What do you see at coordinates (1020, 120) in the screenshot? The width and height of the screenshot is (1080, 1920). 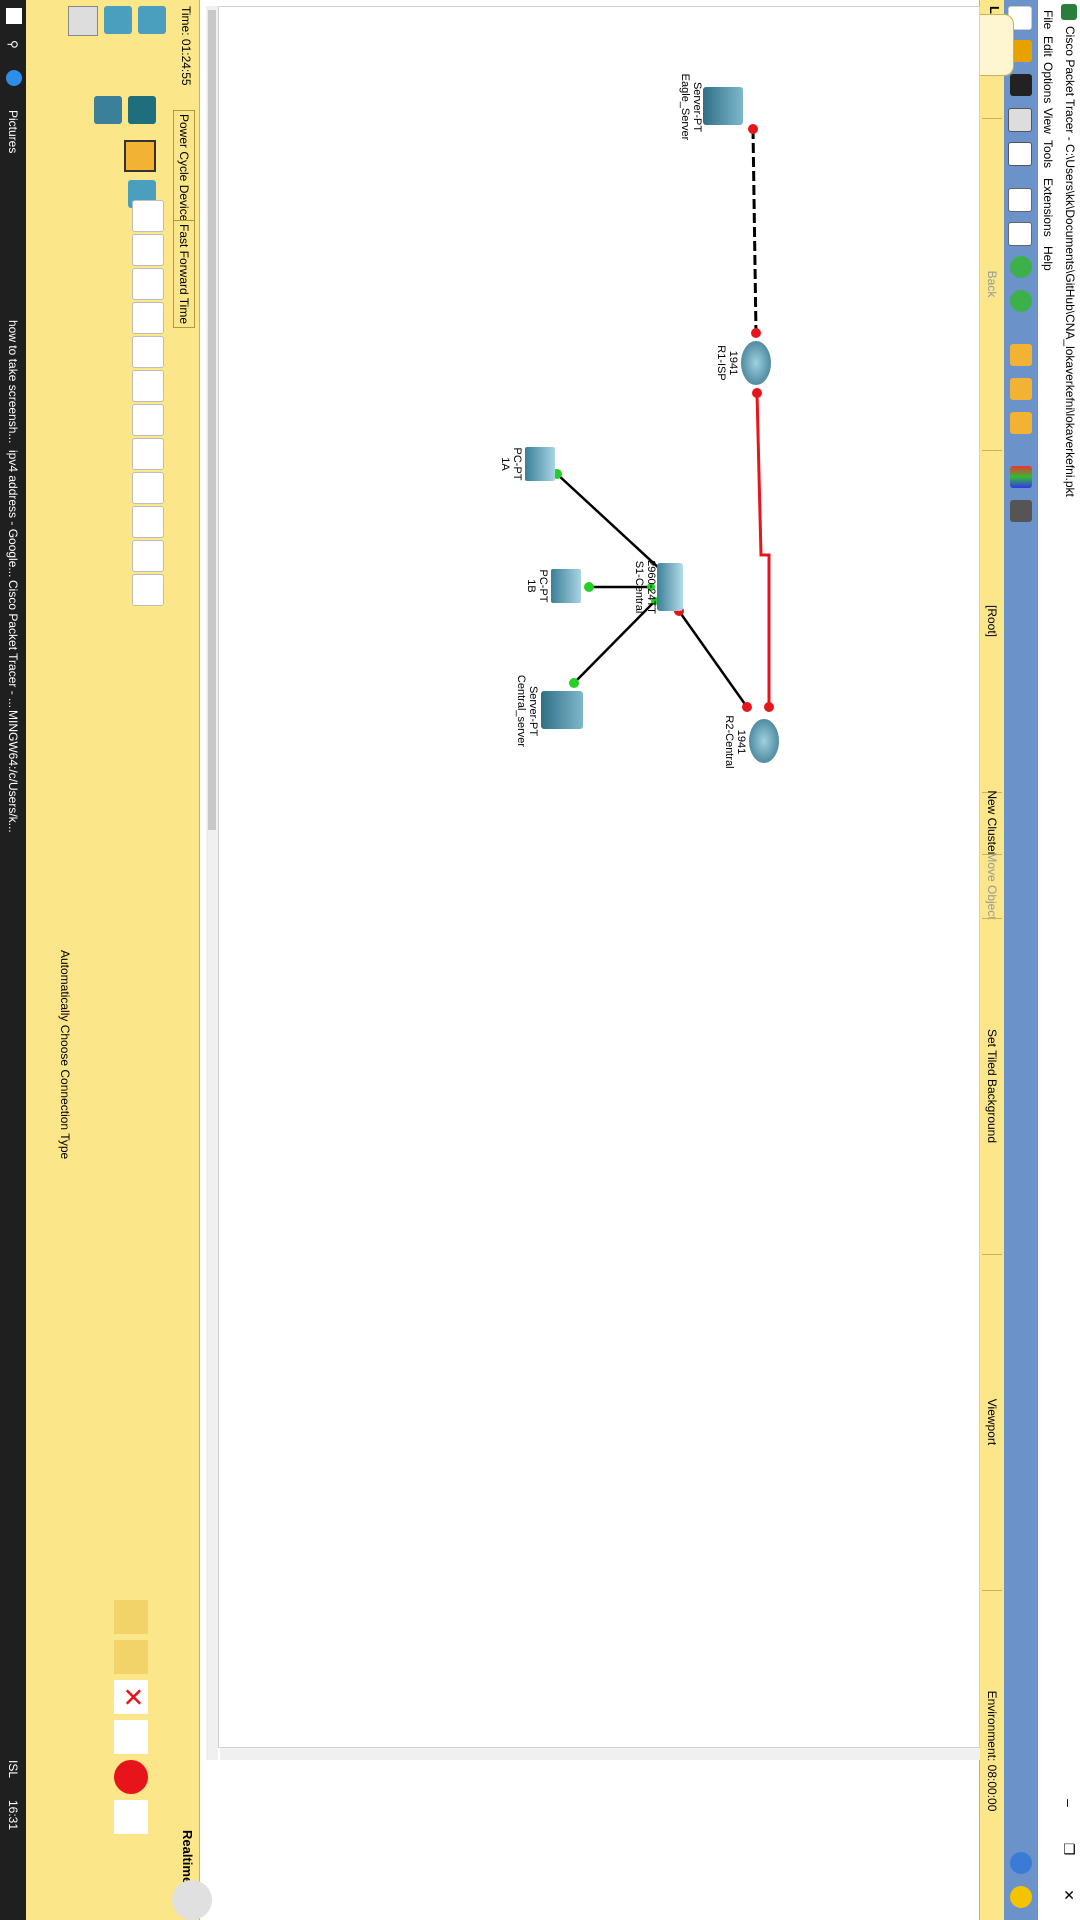 I see `print-icon` at bounding box center [1020, 120].